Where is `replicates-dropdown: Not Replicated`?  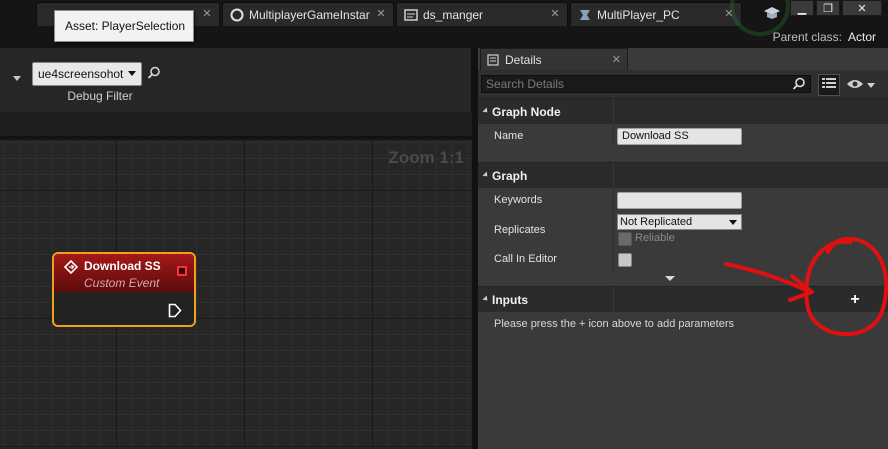
replicates-dropdown: Not Replicated is located at coordinates (679, 222).